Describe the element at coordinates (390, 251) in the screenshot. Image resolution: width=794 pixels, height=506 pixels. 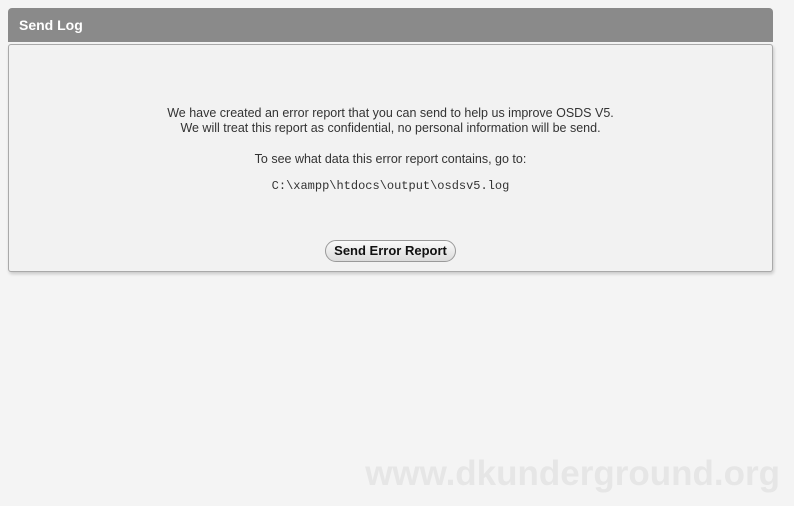
I see `send-error-report-button: Send Error Report` at that location.